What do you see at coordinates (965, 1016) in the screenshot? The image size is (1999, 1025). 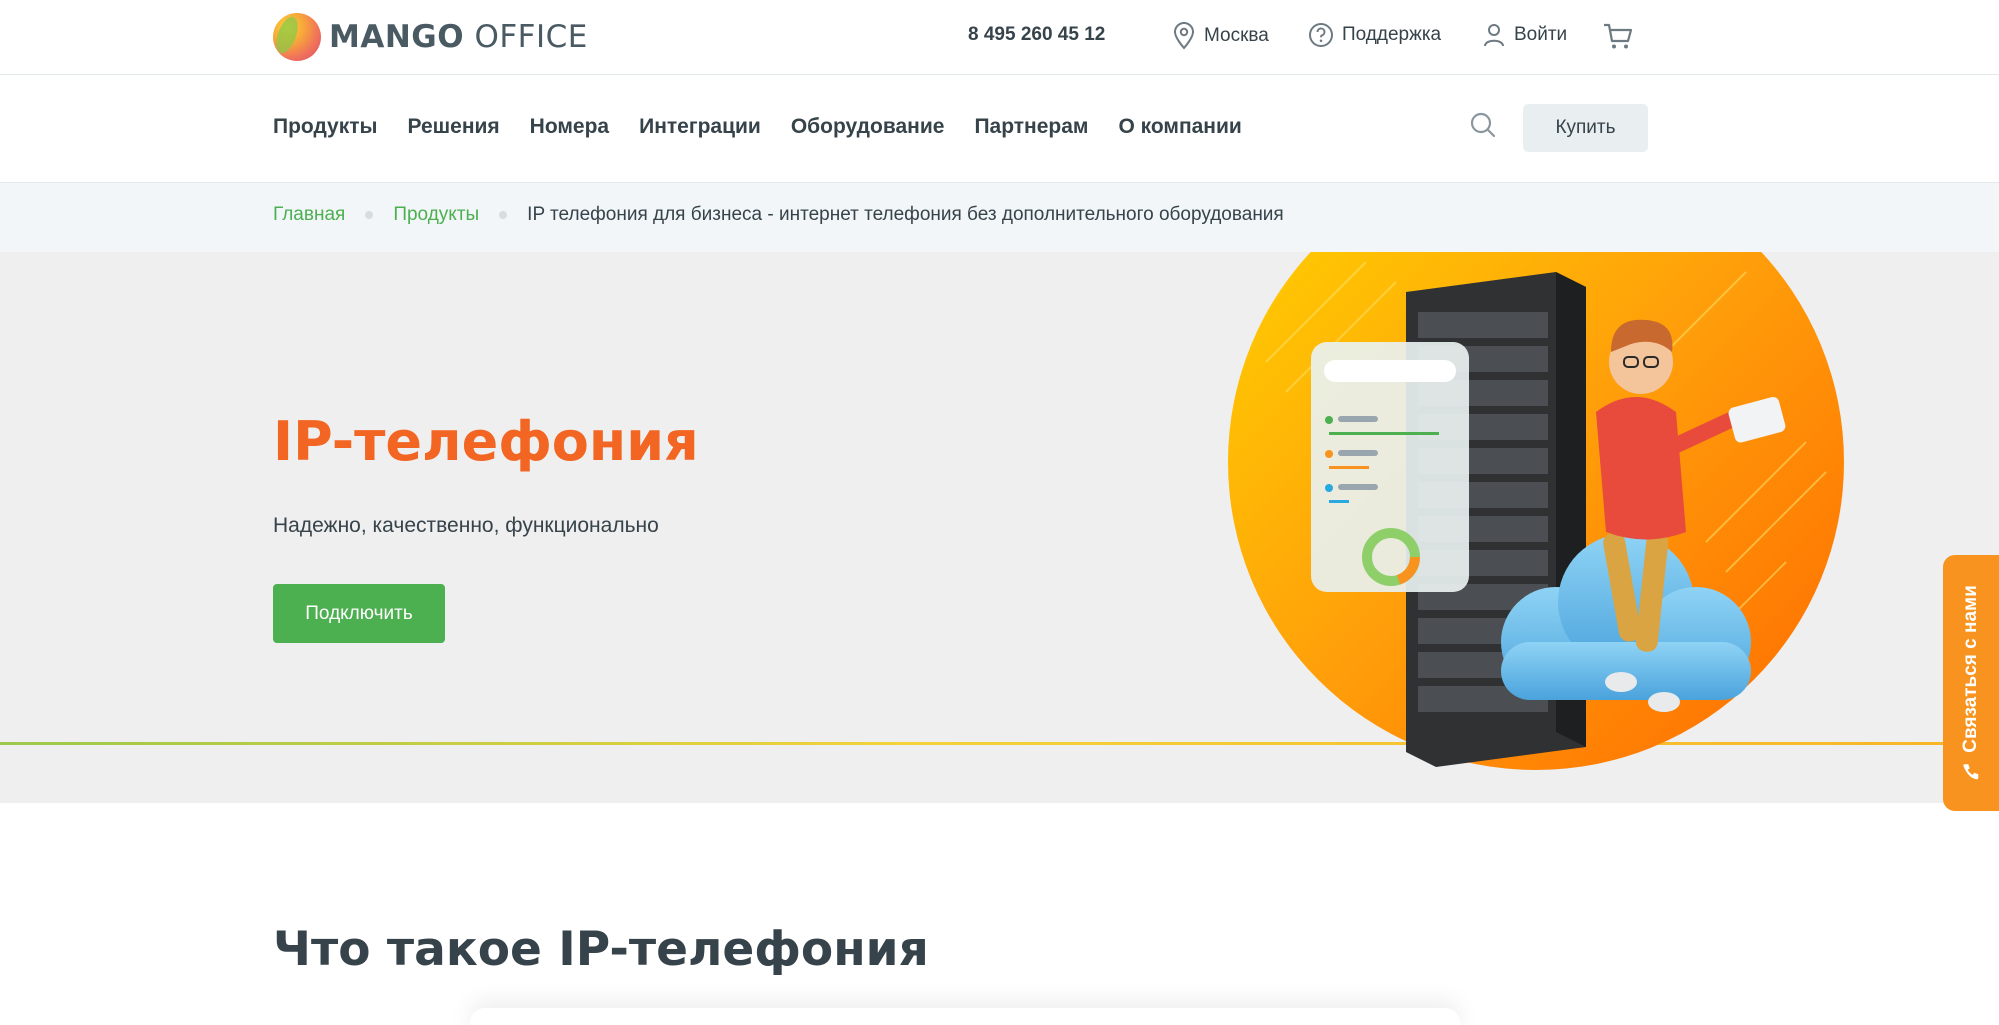 I see `content-card-top` at bounding box center [965, 1016].